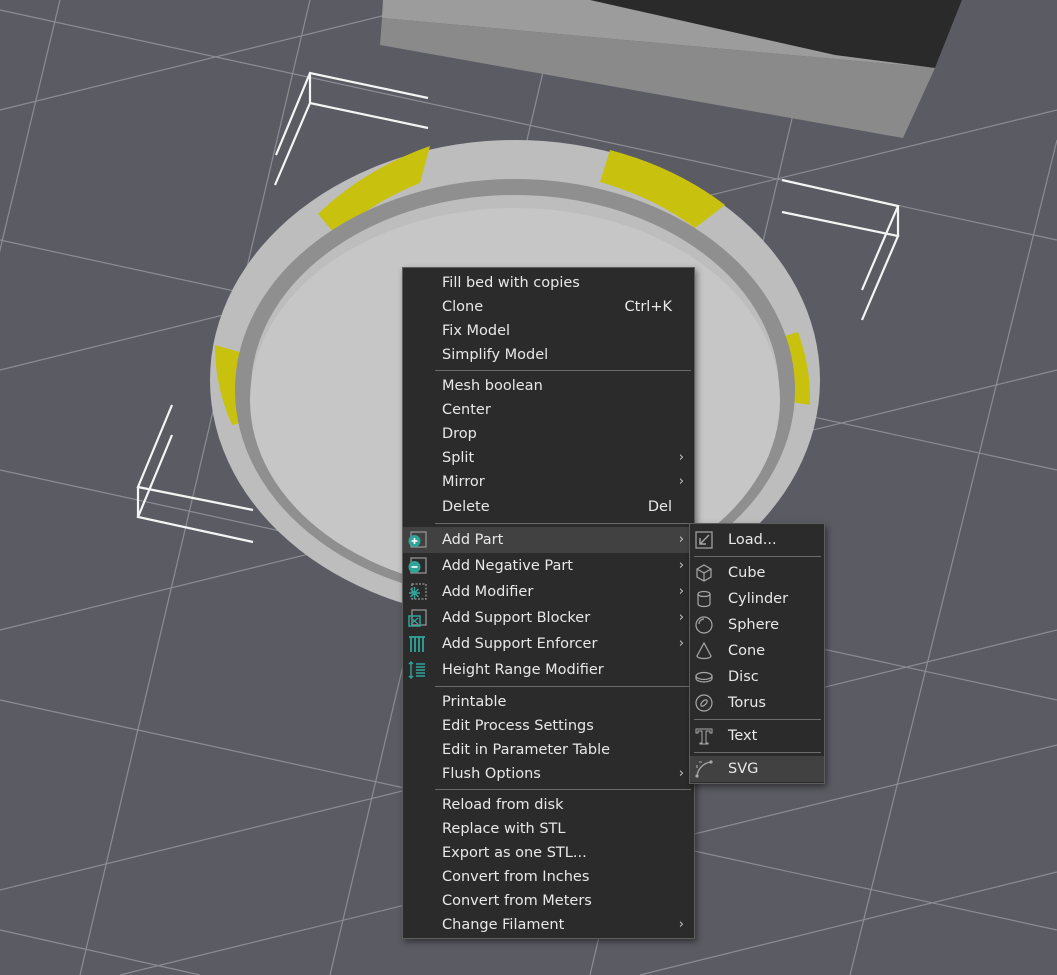 Image resolution: width=1057 pixels, height=975 pixels. Describe the element at coordinates (747, 651) in the screenshot. I see `submenu-item-label: Cone` at that location.